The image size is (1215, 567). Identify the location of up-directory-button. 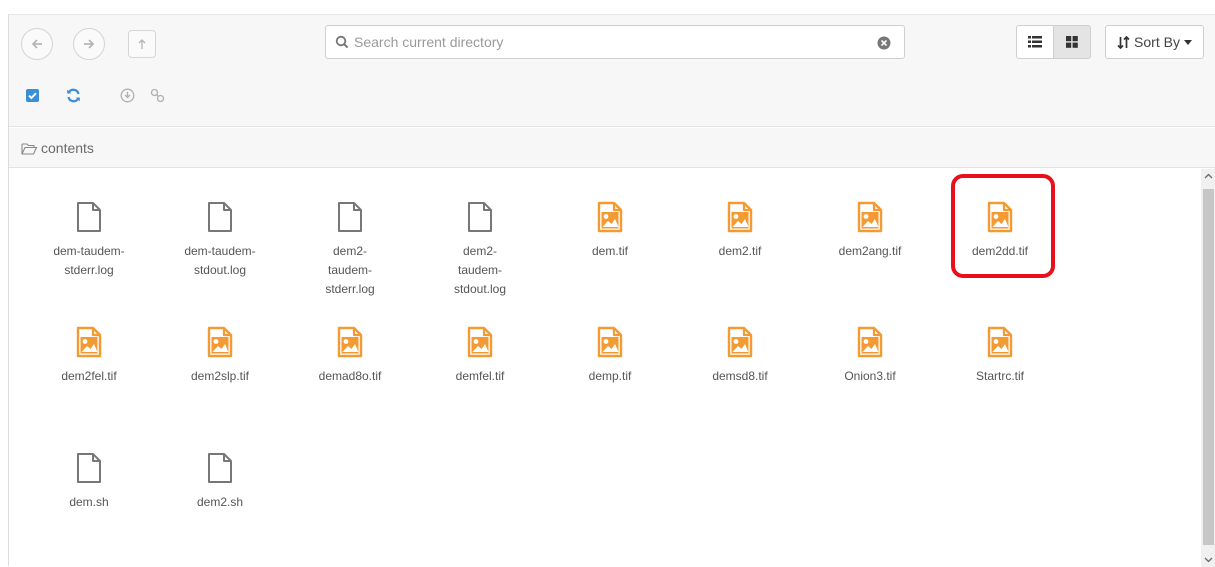
(142, 44).